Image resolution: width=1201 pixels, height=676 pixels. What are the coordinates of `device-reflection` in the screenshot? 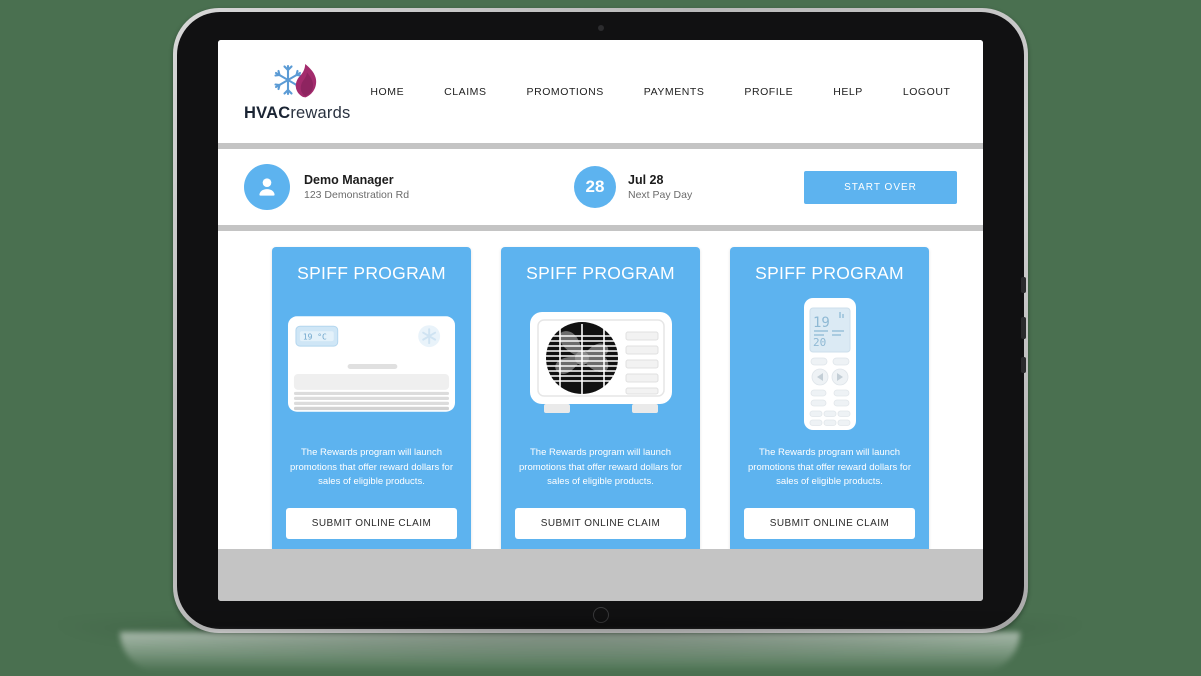 It's located at (570, 652).